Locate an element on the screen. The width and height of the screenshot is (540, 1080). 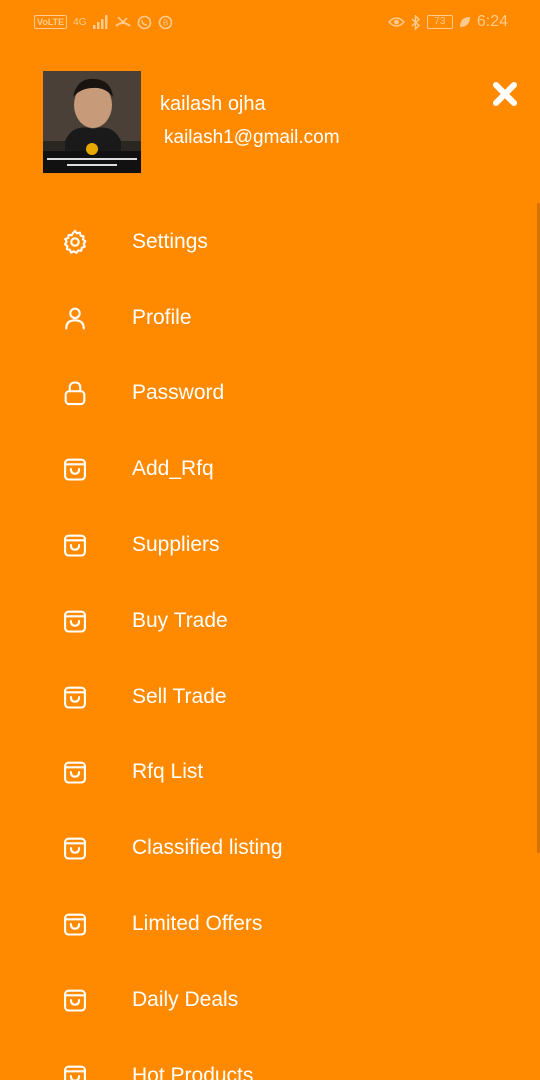
clock: 6:24 is located at coordinates (492, 21).